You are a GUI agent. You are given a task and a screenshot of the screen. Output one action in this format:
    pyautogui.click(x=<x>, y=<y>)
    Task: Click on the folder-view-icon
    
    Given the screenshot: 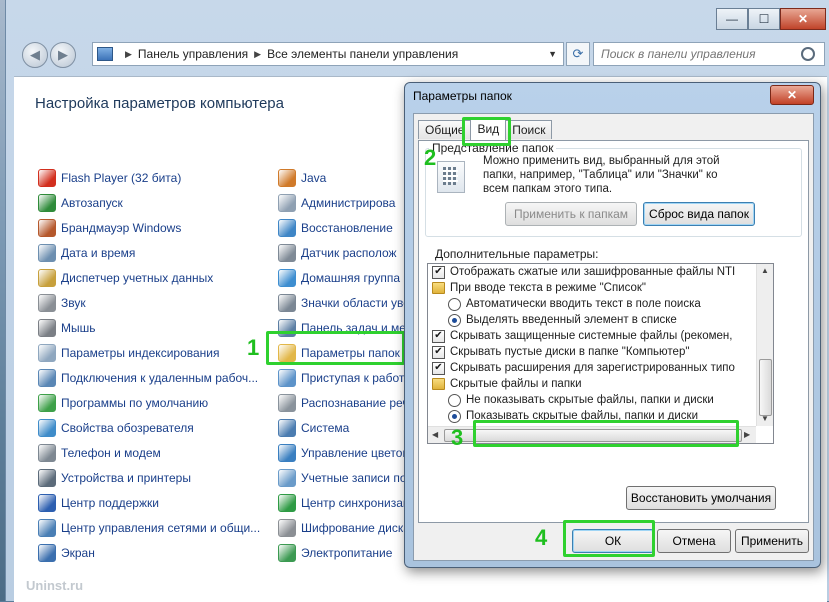 What is the action you would take?
    pyautogui.click(x=451, y=177)
    